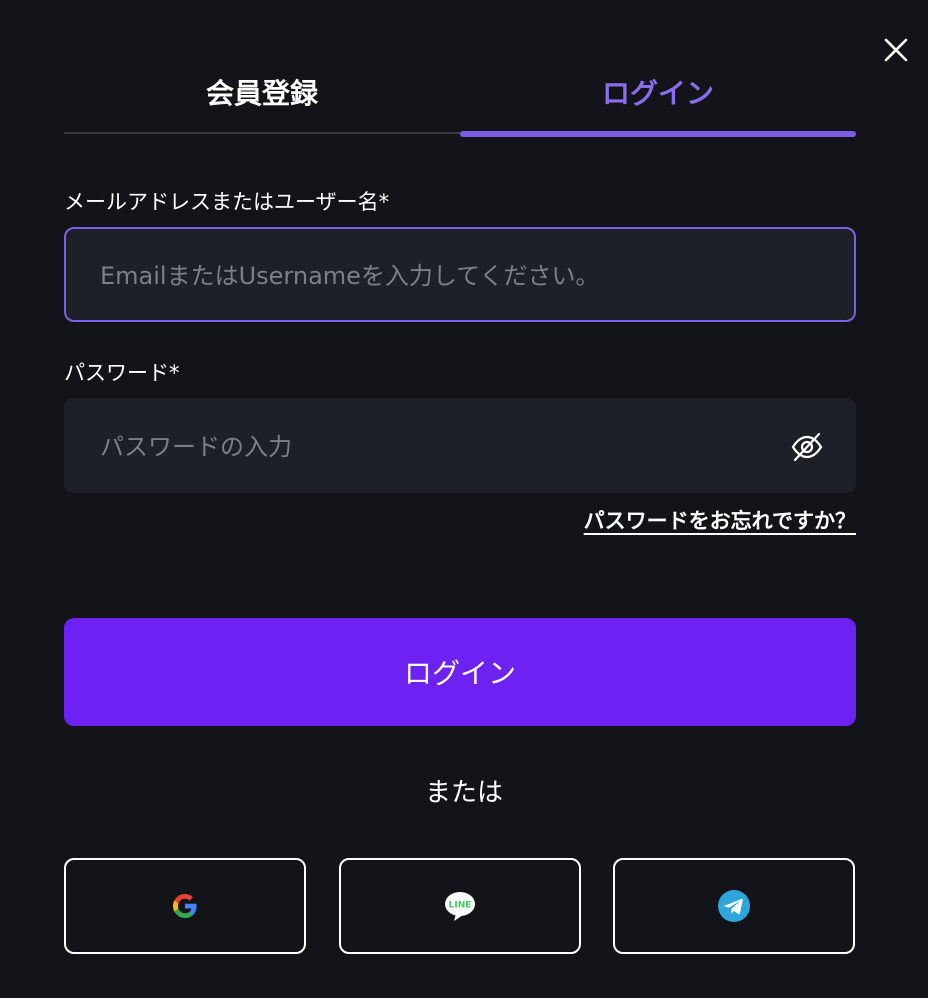 The image size is (928, 998). What do you see at coordinates (658, 92) in the screenshot?
I see `tab-login: ログイン` at bounding box center [658, 92].